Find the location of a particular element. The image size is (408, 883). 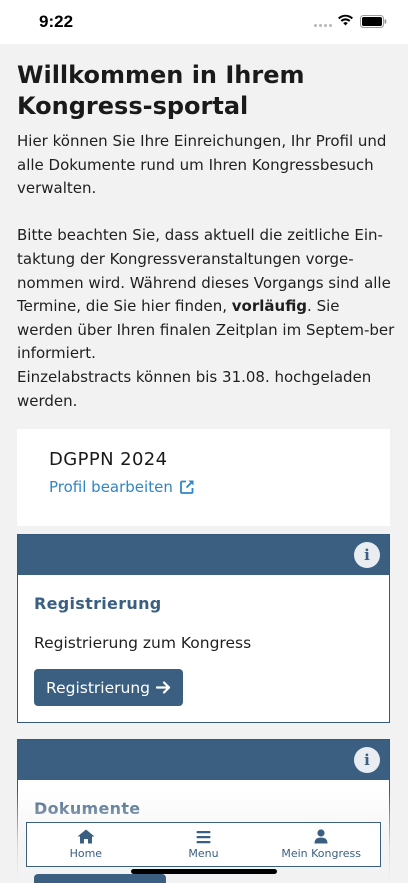

profile-card: DGPPN 2024 Profil bearbeiten is located at coordinates (203, 477).